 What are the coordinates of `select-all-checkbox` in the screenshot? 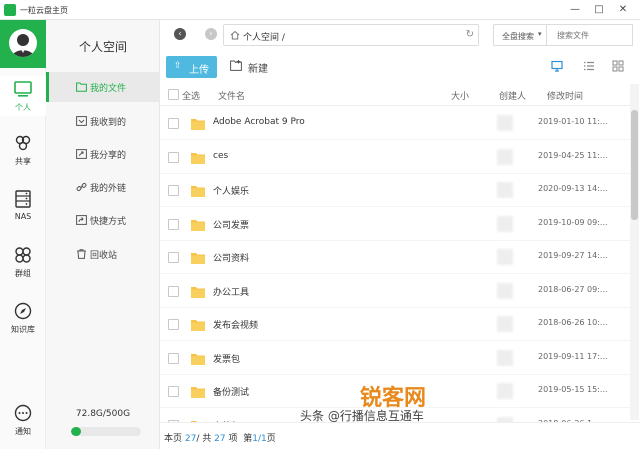 It's located at (173, 94).